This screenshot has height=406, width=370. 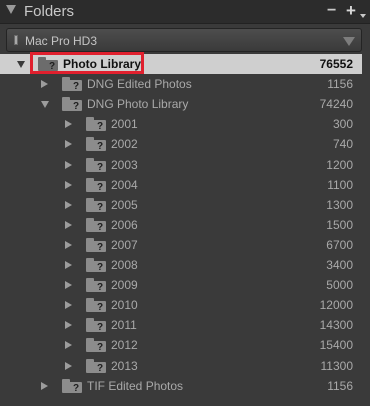 What do you see at coordinates (49, 11) in the screenshot?
I see `panel-title: Folders` at bounding box center [49, 11].